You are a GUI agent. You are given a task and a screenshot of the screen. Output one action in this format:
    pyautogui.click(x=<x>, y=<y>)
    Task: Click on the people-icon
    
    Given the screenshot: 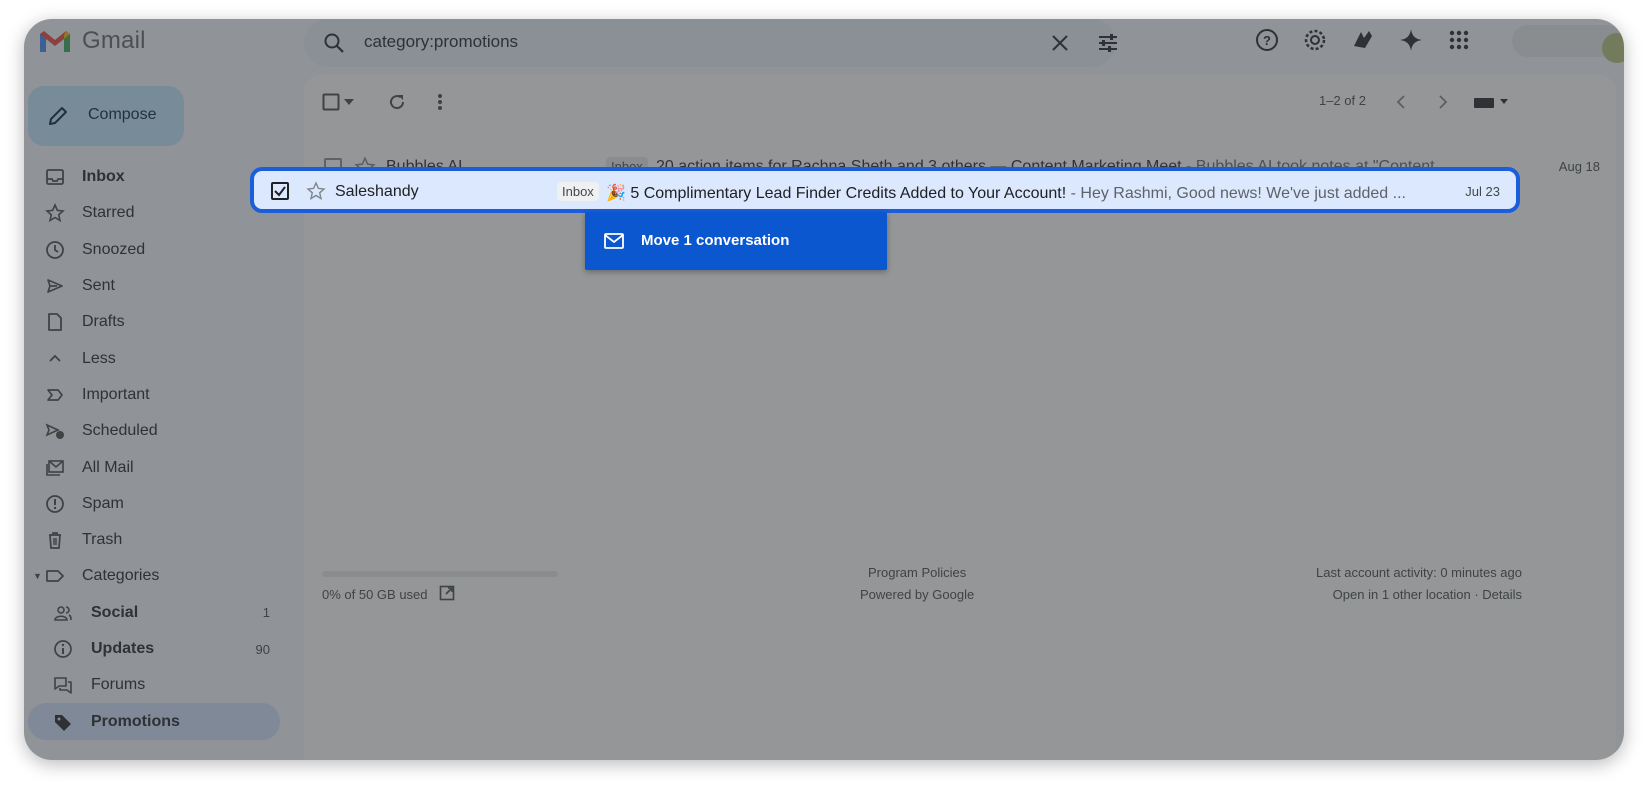 What is the action you would take?
    pyautogui.click(x=63, y=613)
    